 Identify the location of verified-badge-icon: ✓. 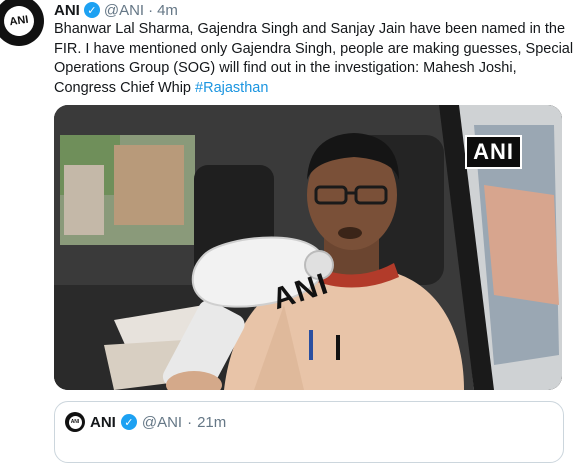
(91, 10).